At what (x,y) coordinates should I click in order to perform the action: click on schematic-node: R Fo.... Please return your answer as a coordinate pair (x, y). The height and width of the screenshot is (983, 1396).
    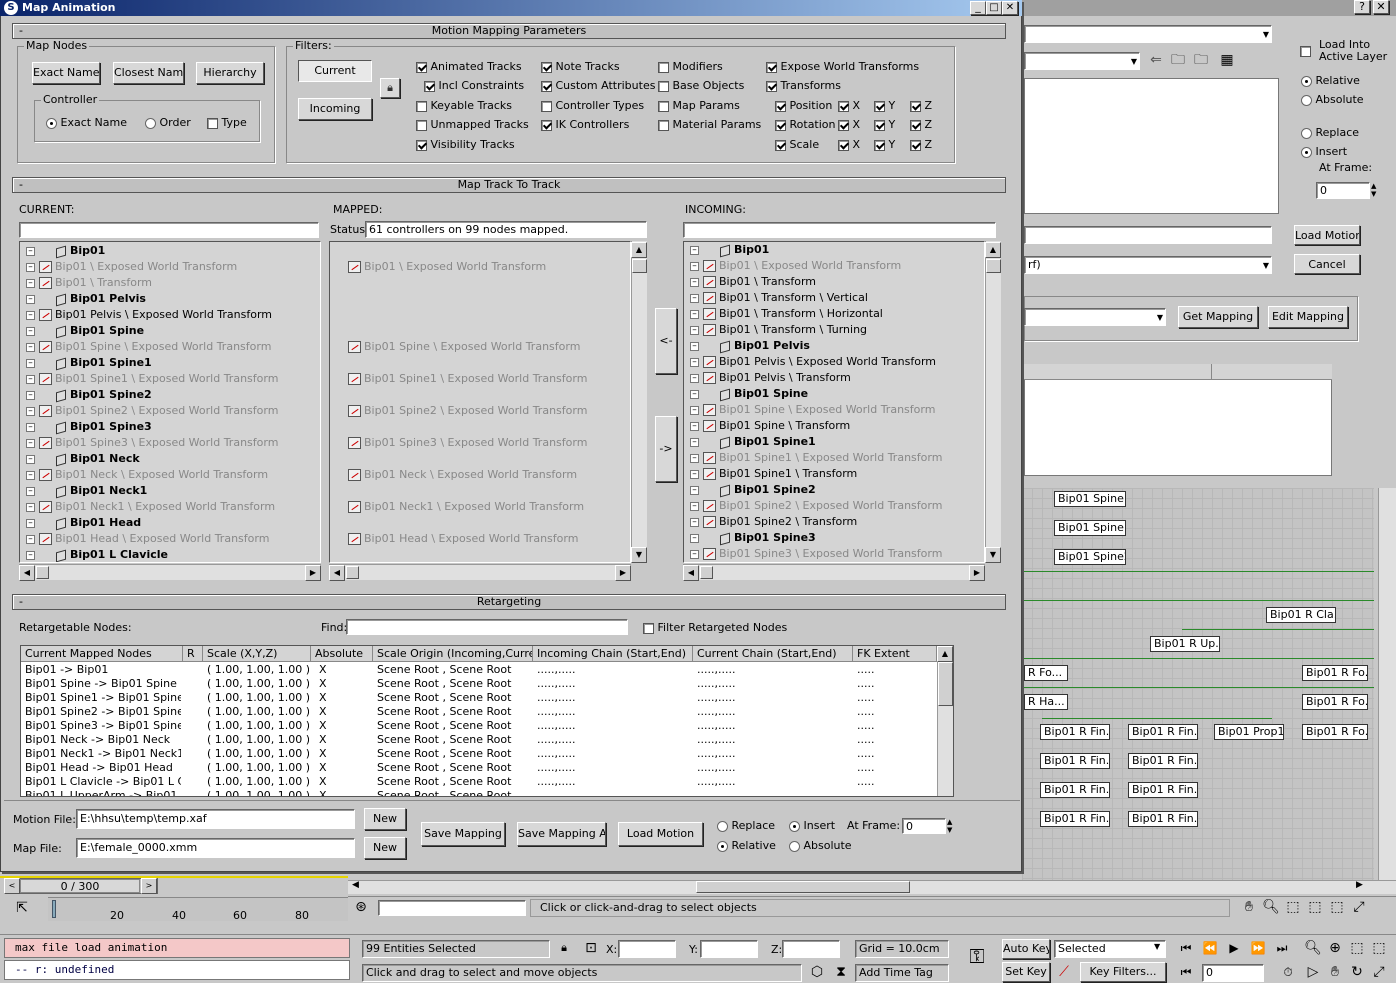
    Looking at the image, I should click on (1046, 673).